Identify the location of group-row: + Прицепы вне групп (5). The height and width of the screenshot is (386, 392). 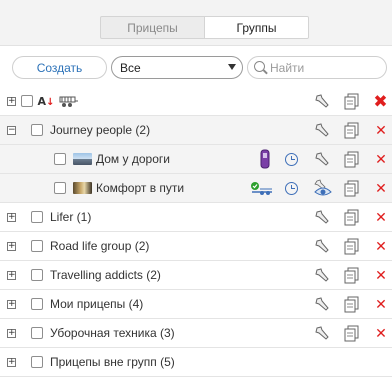
(196, 362).